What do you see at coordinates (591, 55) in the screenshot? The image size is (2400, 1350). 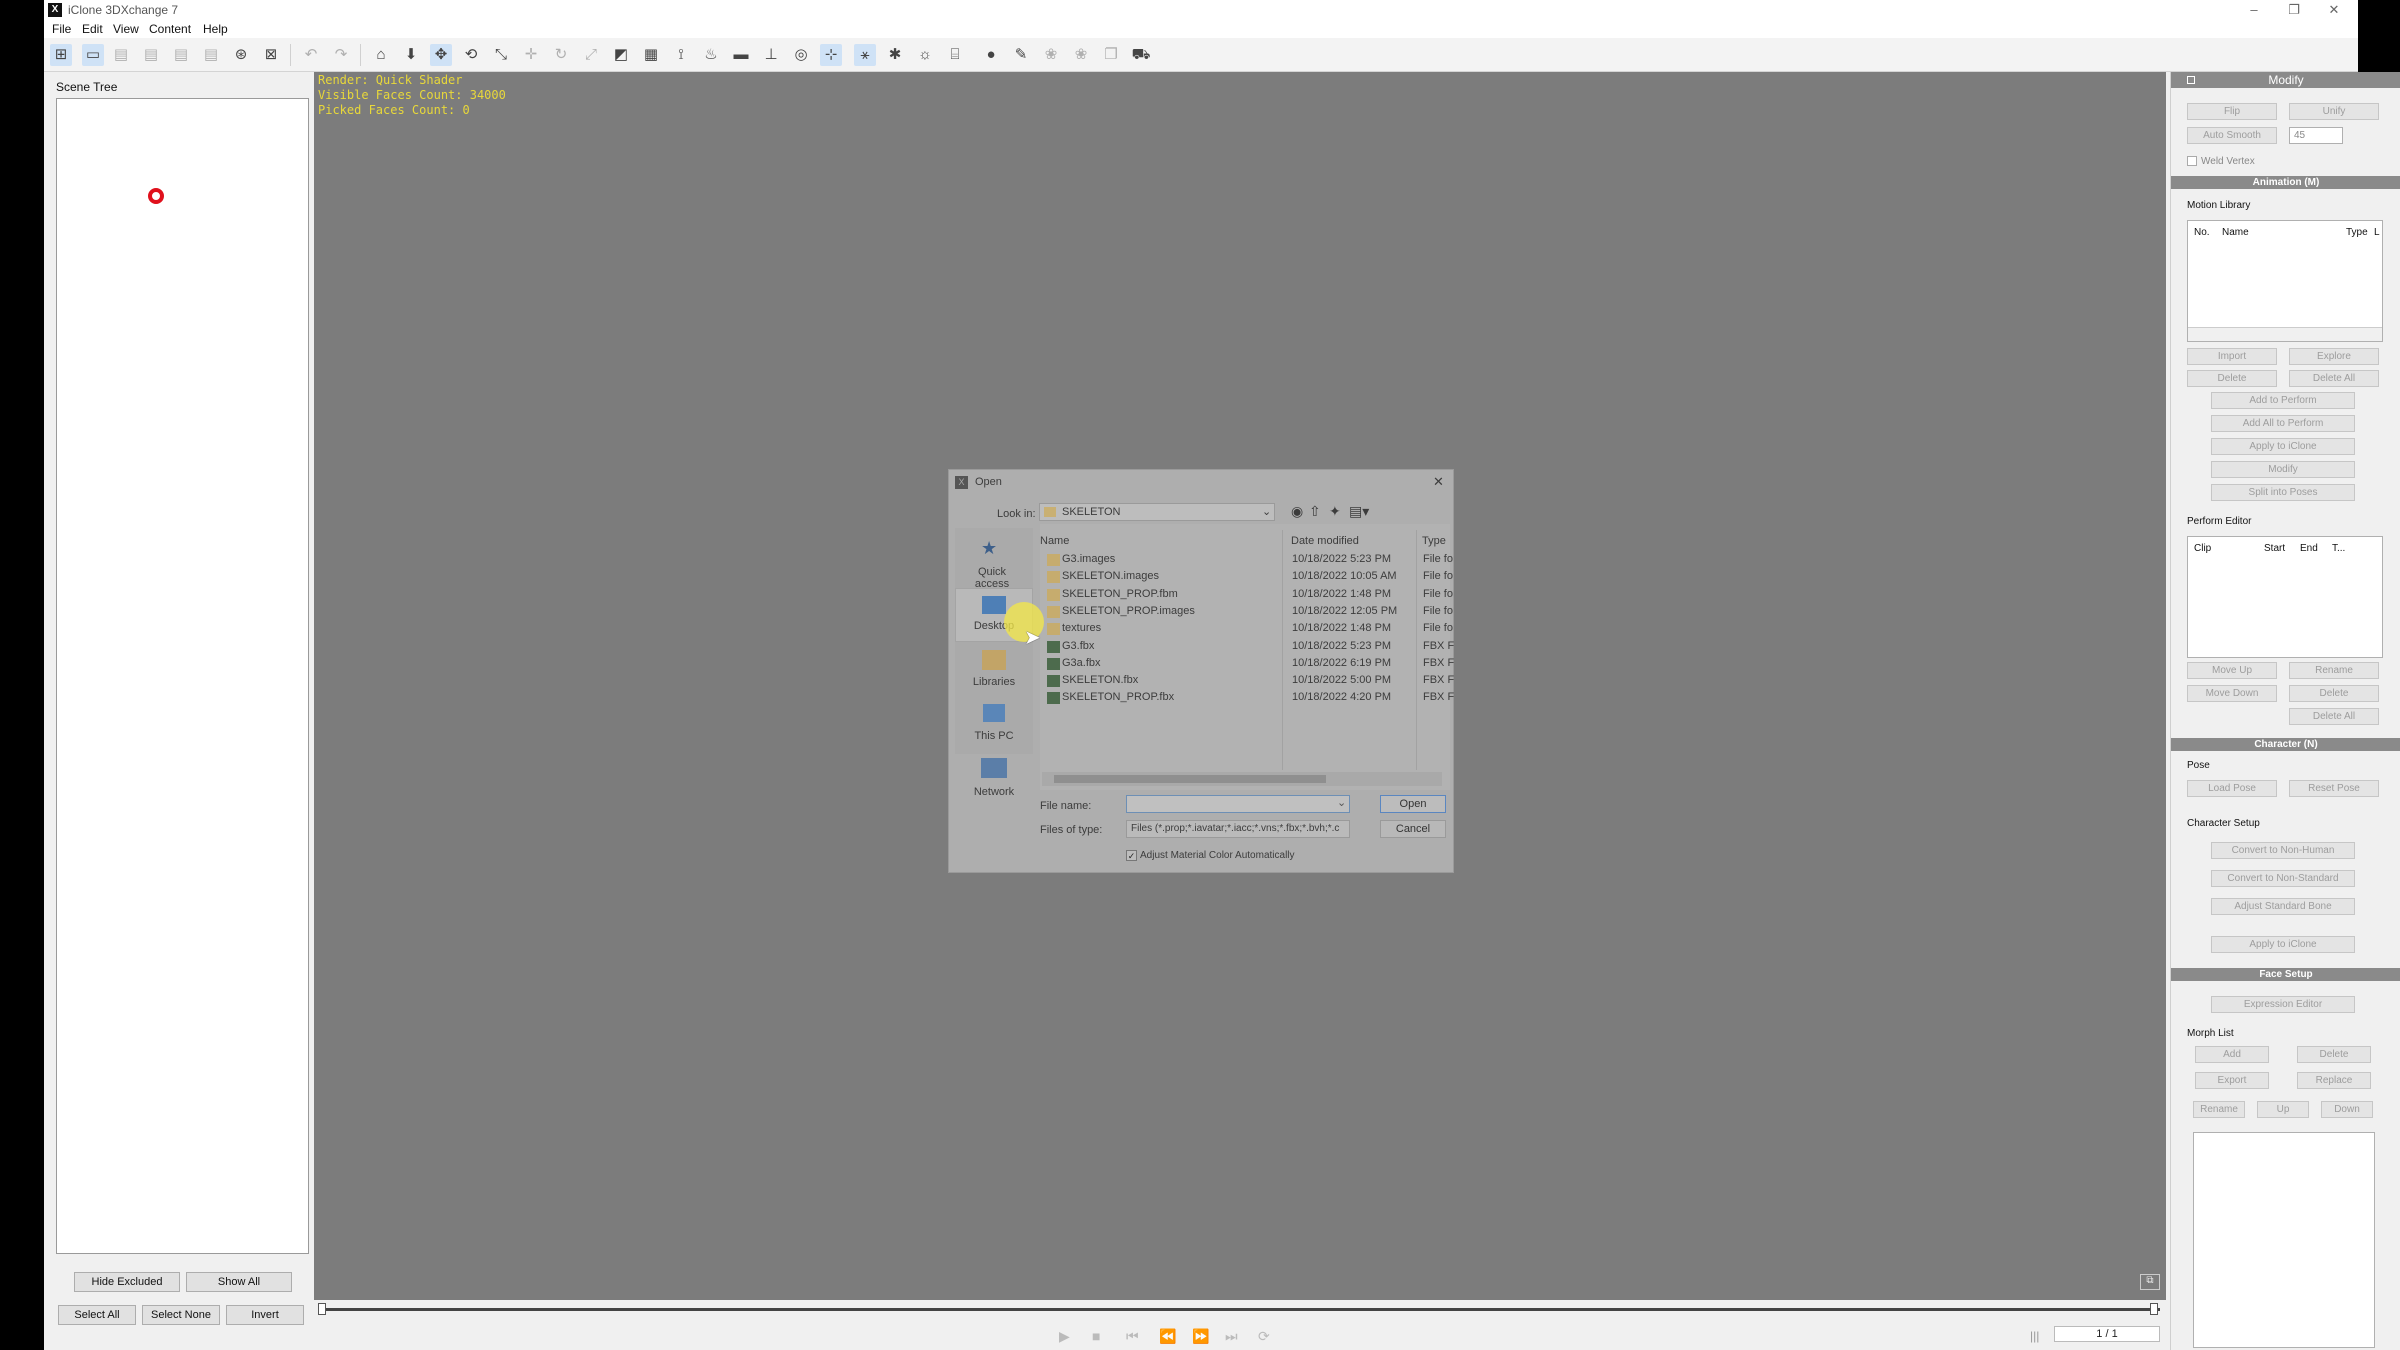 I see `fit-icon: ⤢` at bounding box center [591, 55].